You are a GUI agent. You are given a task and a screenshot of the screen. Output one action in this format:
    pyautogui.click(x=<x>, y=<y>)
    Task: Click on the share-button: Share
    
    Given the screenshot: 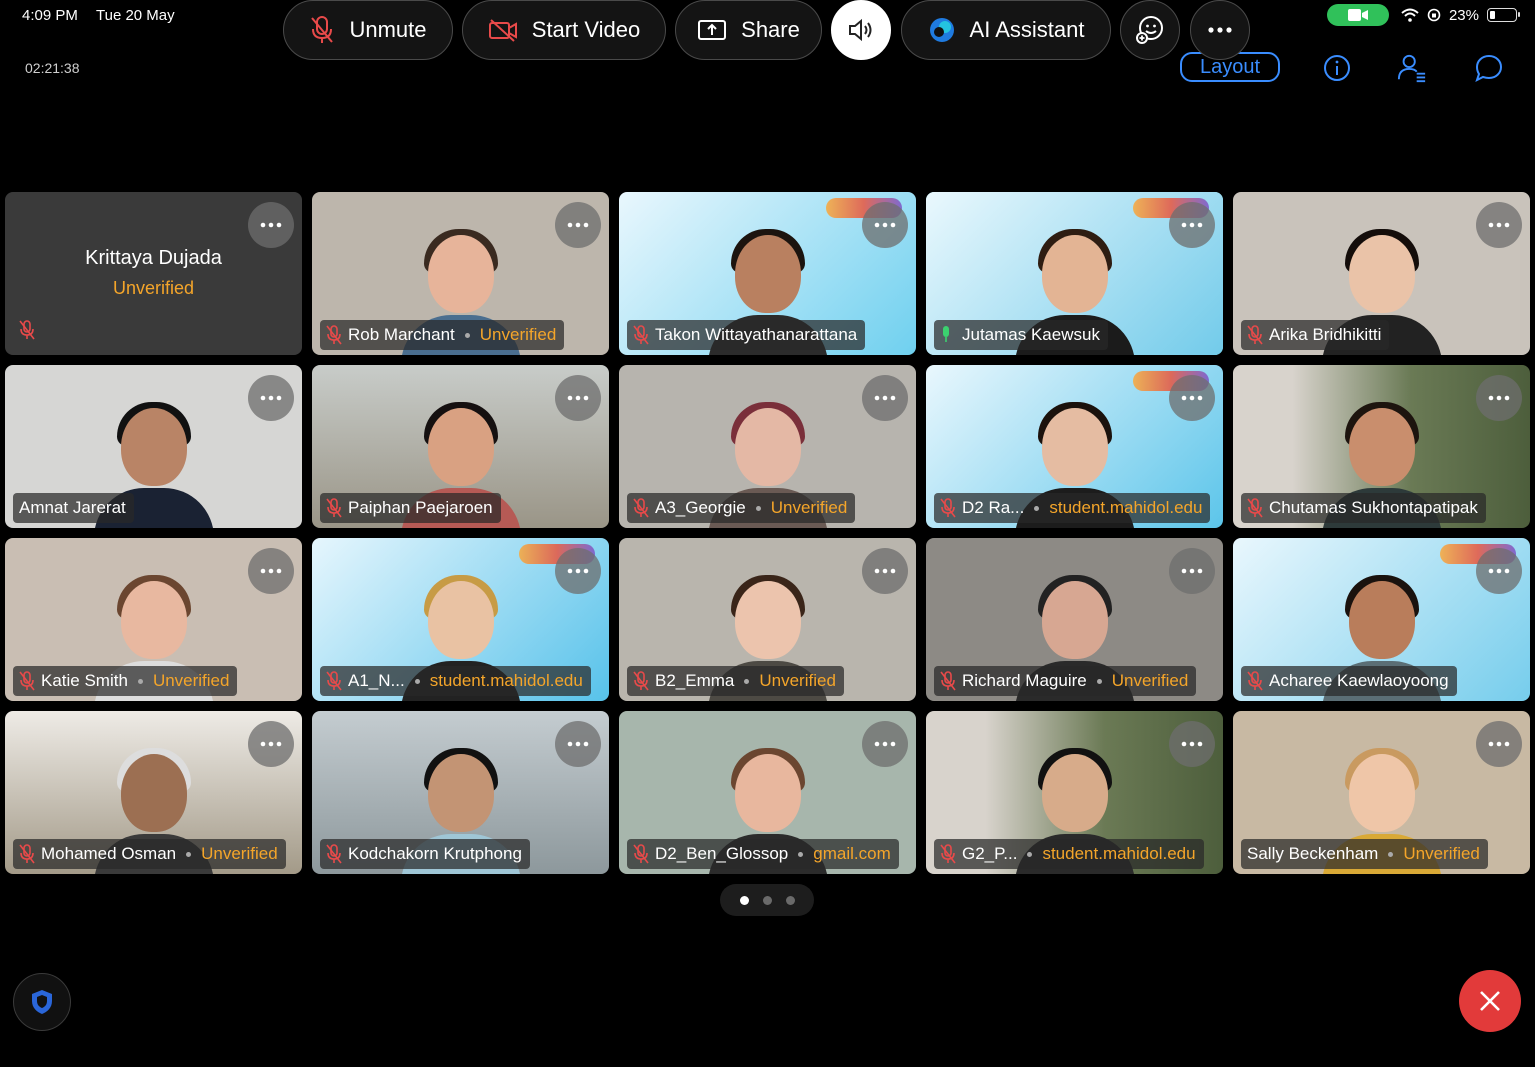 What is the action you would take?
    pyautogui.click(x=748, y=30)
    